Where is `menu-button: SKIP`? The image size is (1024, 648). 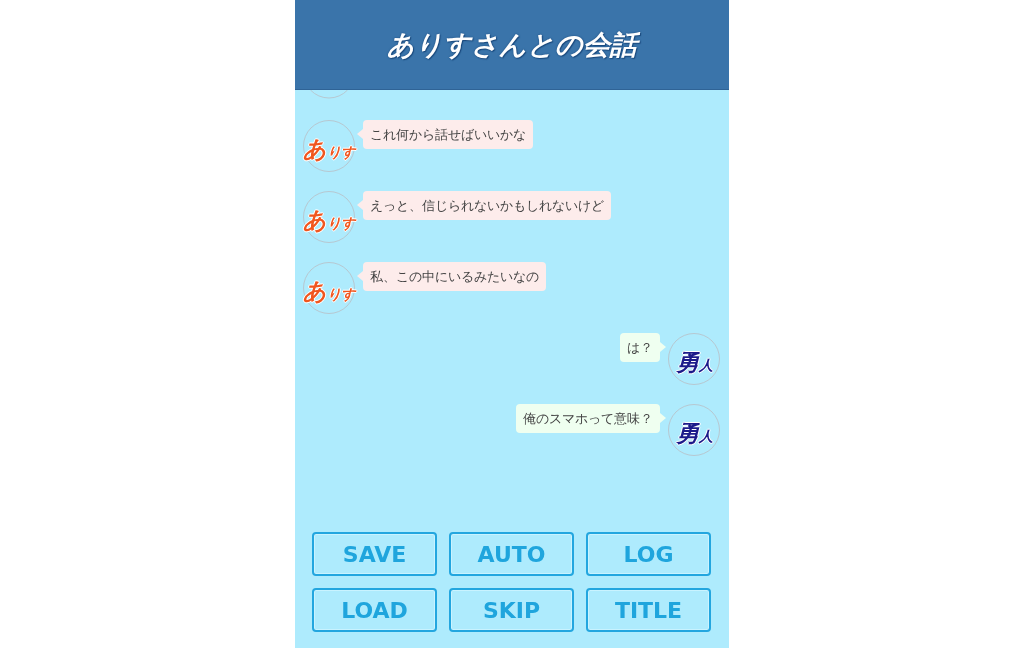 menu-button: SKIP is located at coordinates (511, 610).